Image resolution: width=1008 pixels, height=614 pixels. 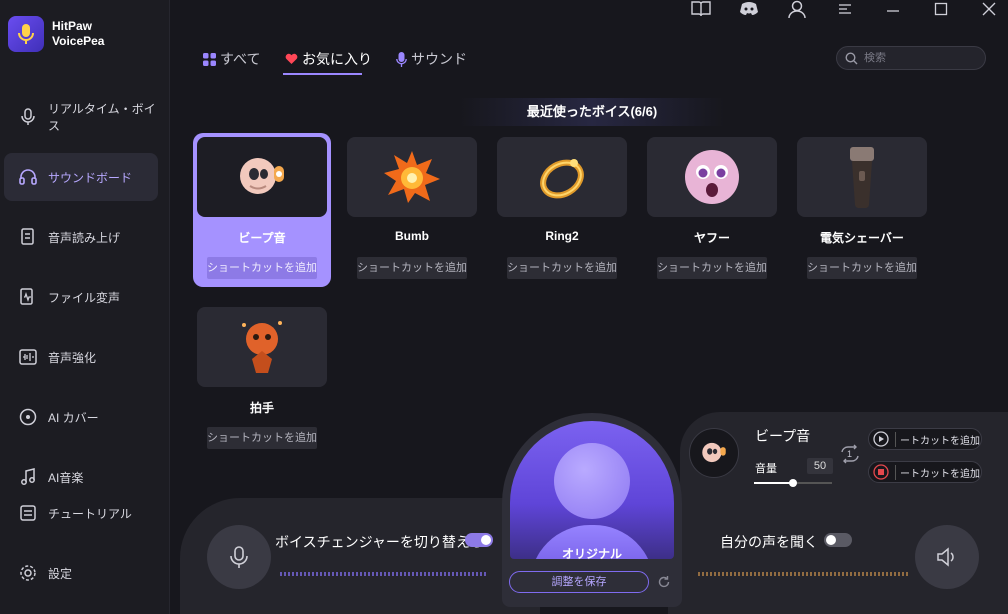 I want to click on search-input, so click(x=919, y=58).